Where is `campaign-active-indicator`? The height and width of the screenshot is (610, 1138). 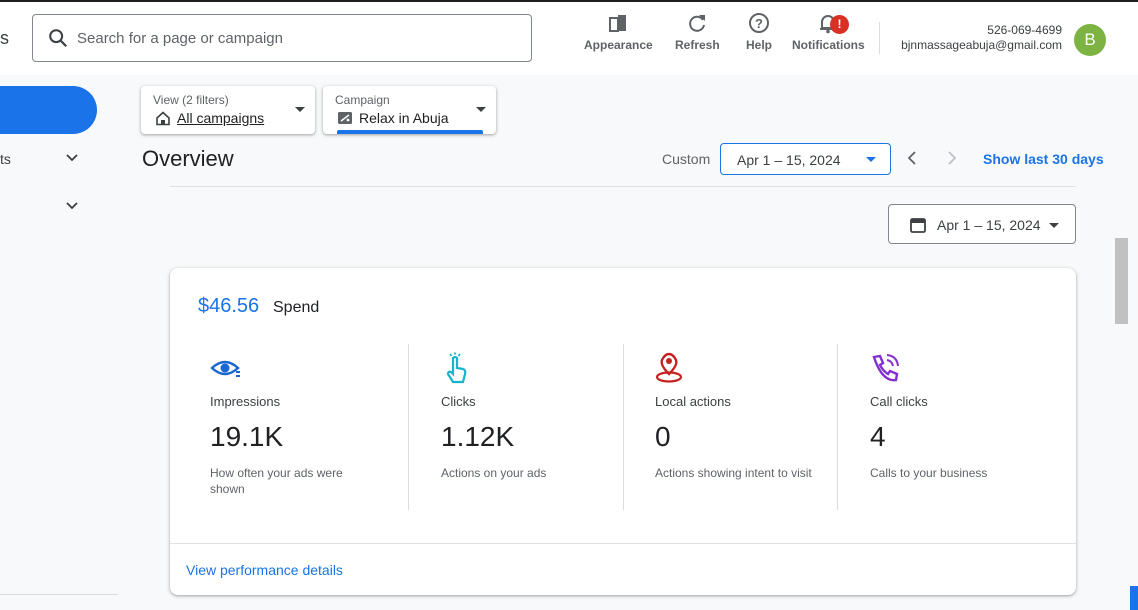 campaign-active-indicator is located at coordinates (410, 132).